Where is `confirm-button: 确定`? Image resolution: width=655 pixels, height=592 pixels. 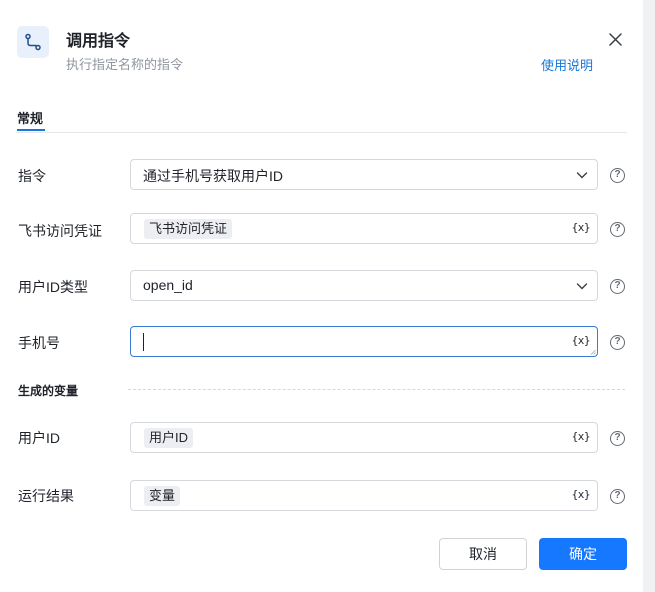 confirm-button: 确定 is located at coordinates (583, 554).